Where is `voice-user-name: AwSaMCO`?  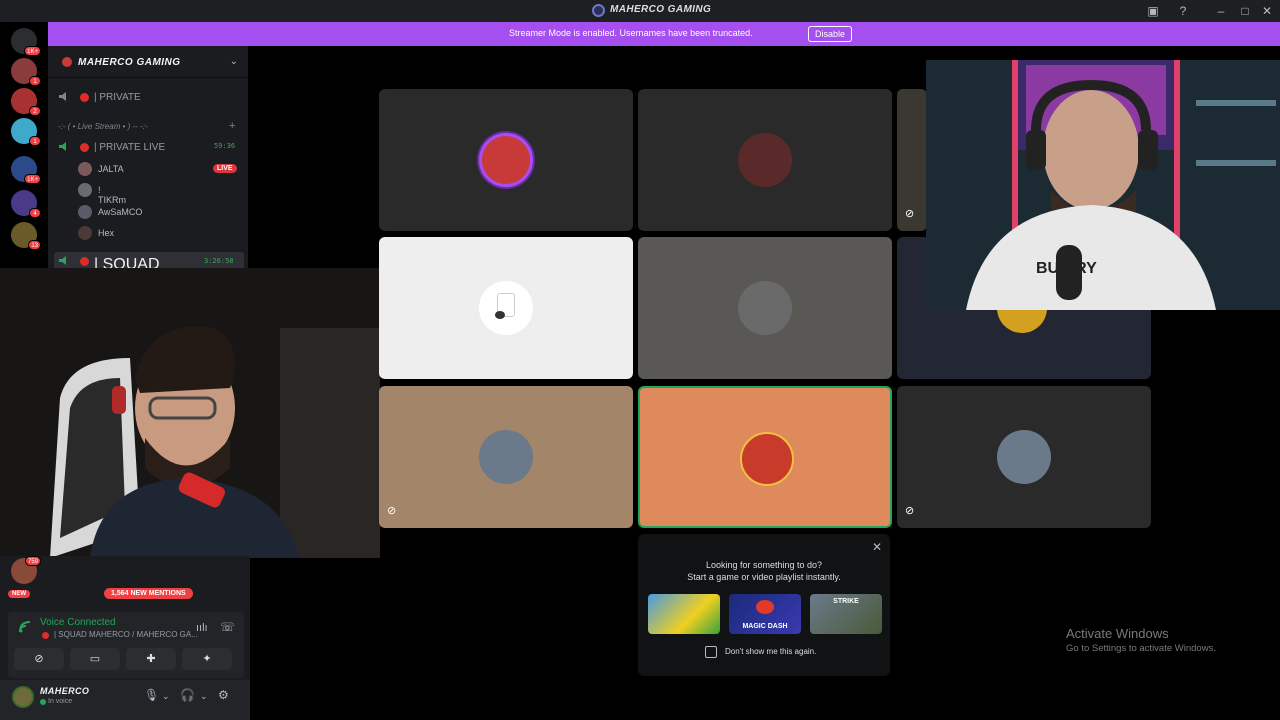 voice-user-name: AwSaMCO is located at coordinates (120, 212).